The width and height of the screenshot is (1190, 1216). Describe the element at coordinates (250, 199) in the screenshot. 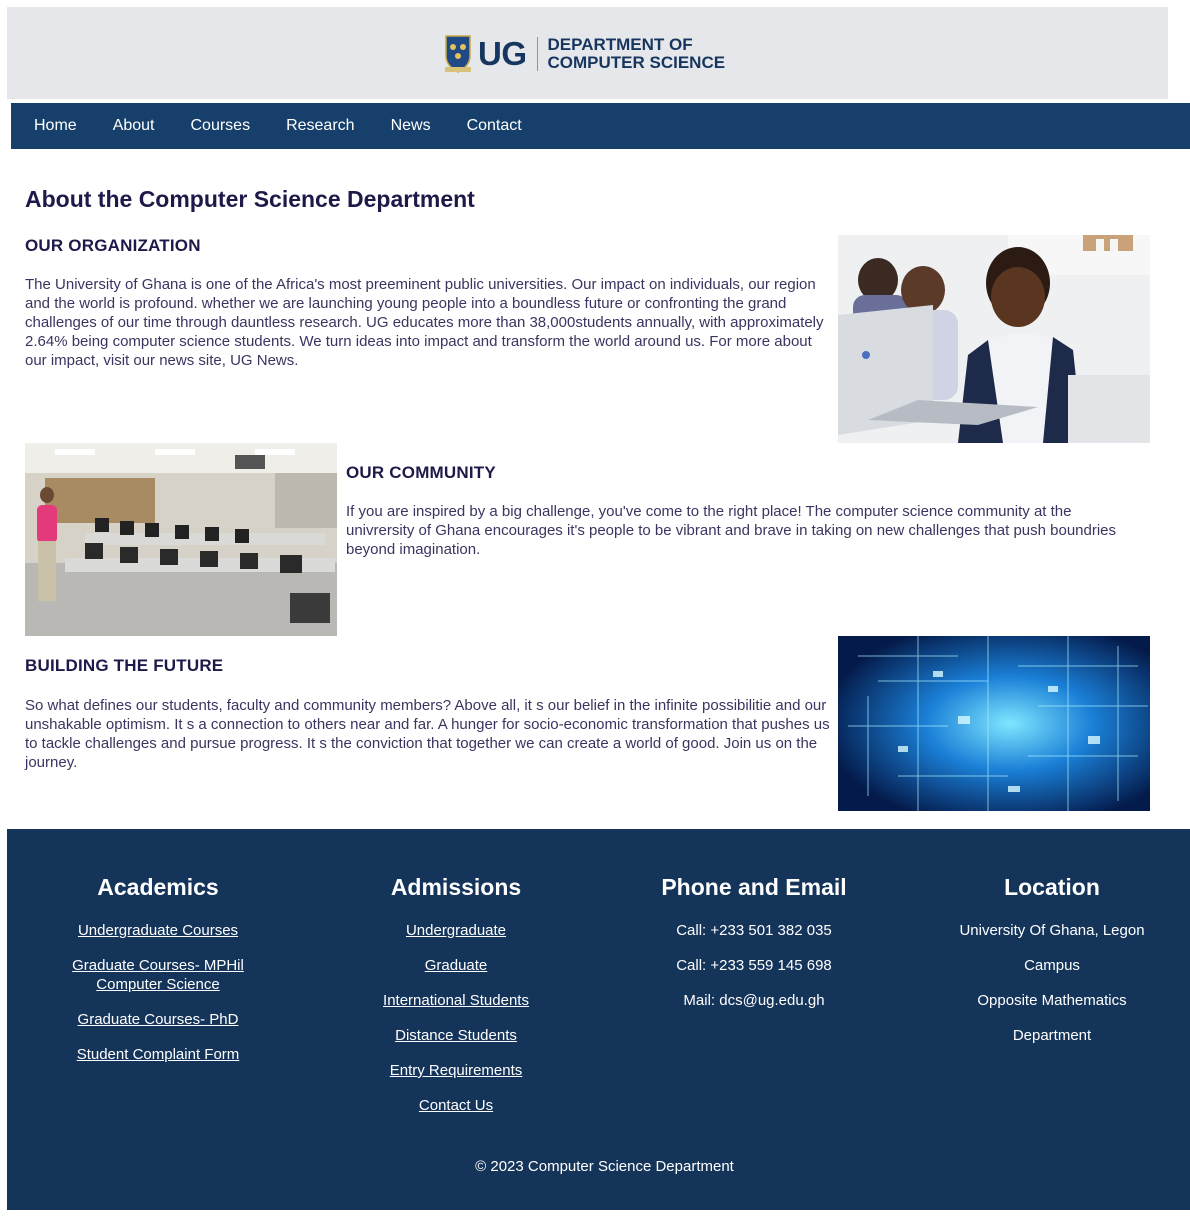

I see `page-title: About the Computer Science Department` at that location.